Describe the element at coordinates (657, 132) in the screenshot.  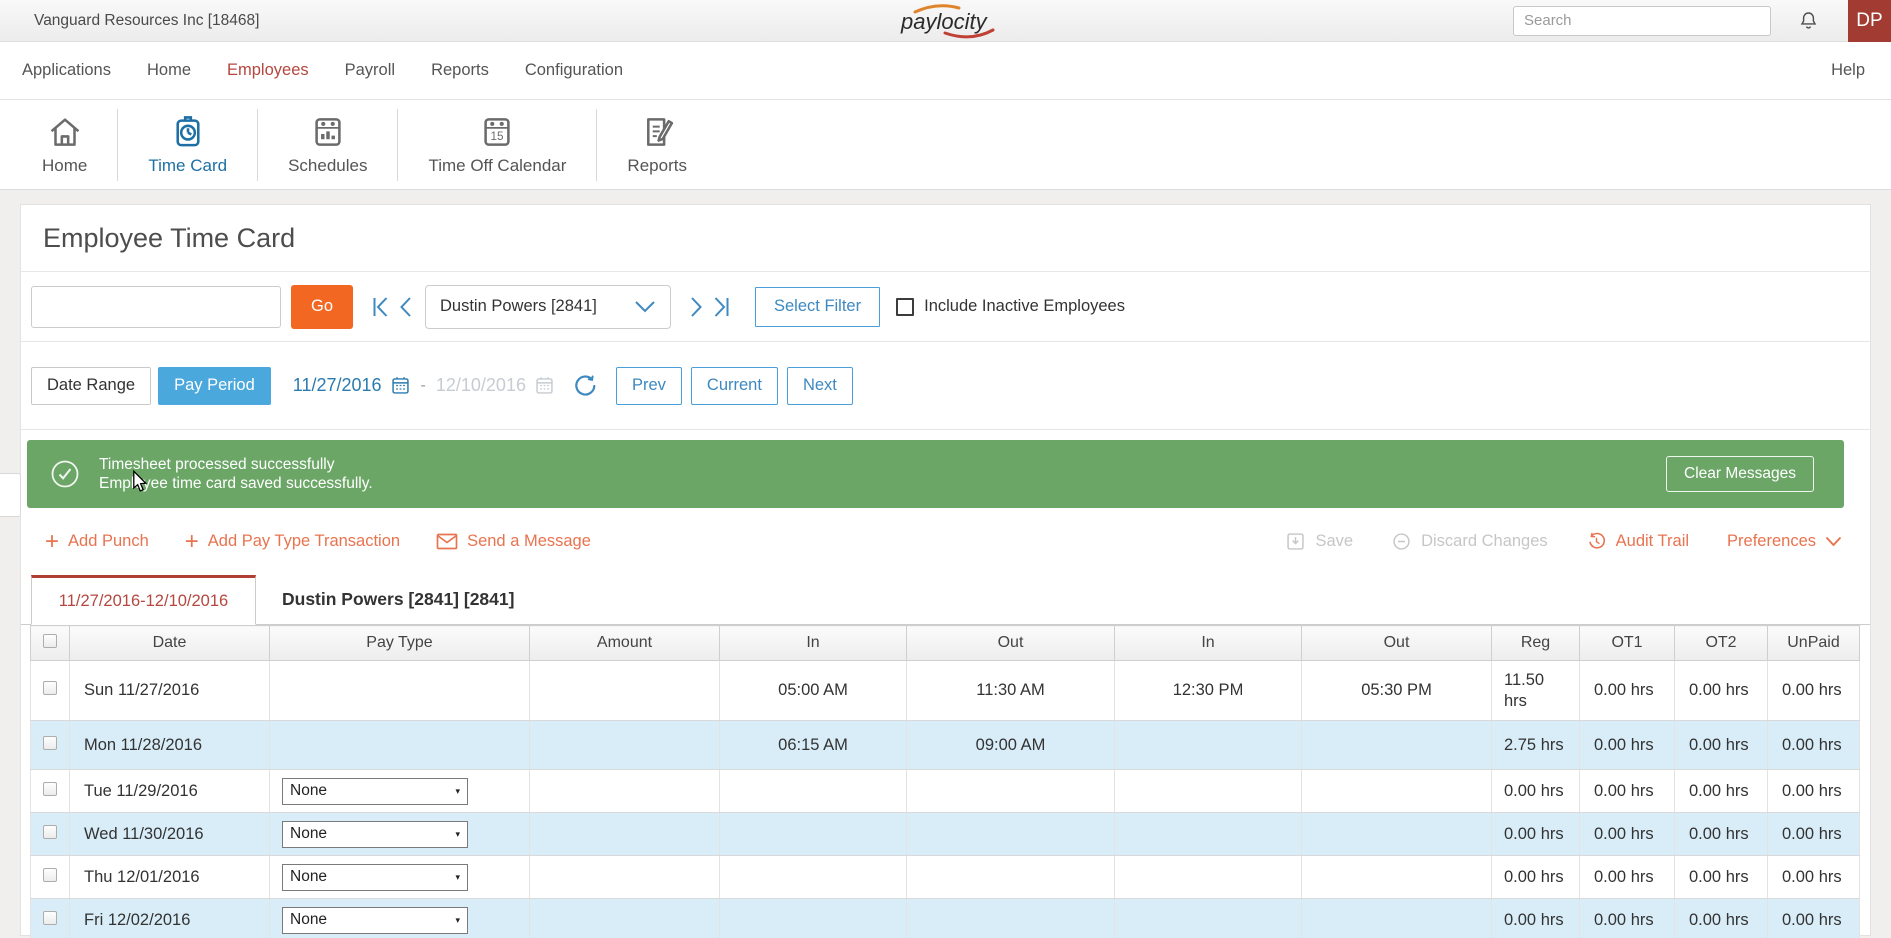
I see `reports-icon` at that location.